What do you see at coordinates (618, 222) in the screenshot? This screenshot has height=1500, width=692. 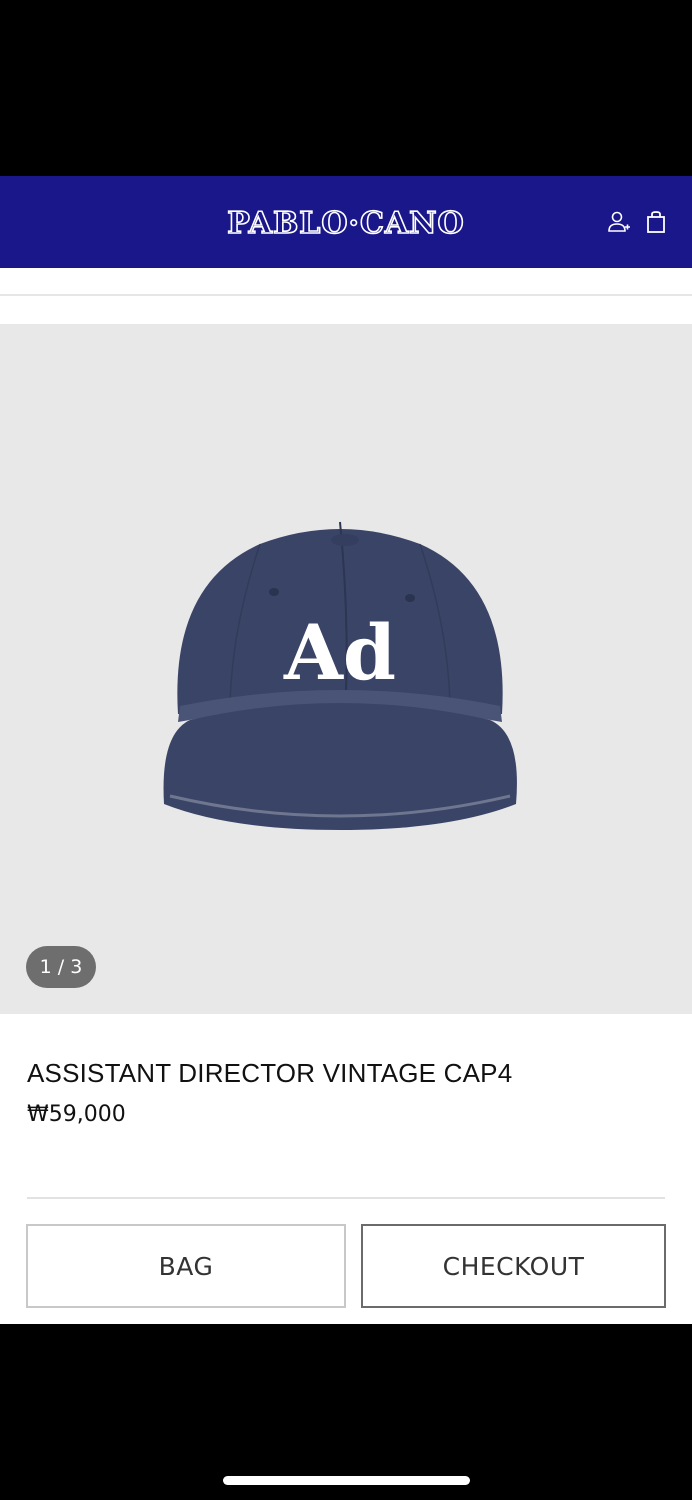 I see `account-icon` at bounding box center [618, 222].